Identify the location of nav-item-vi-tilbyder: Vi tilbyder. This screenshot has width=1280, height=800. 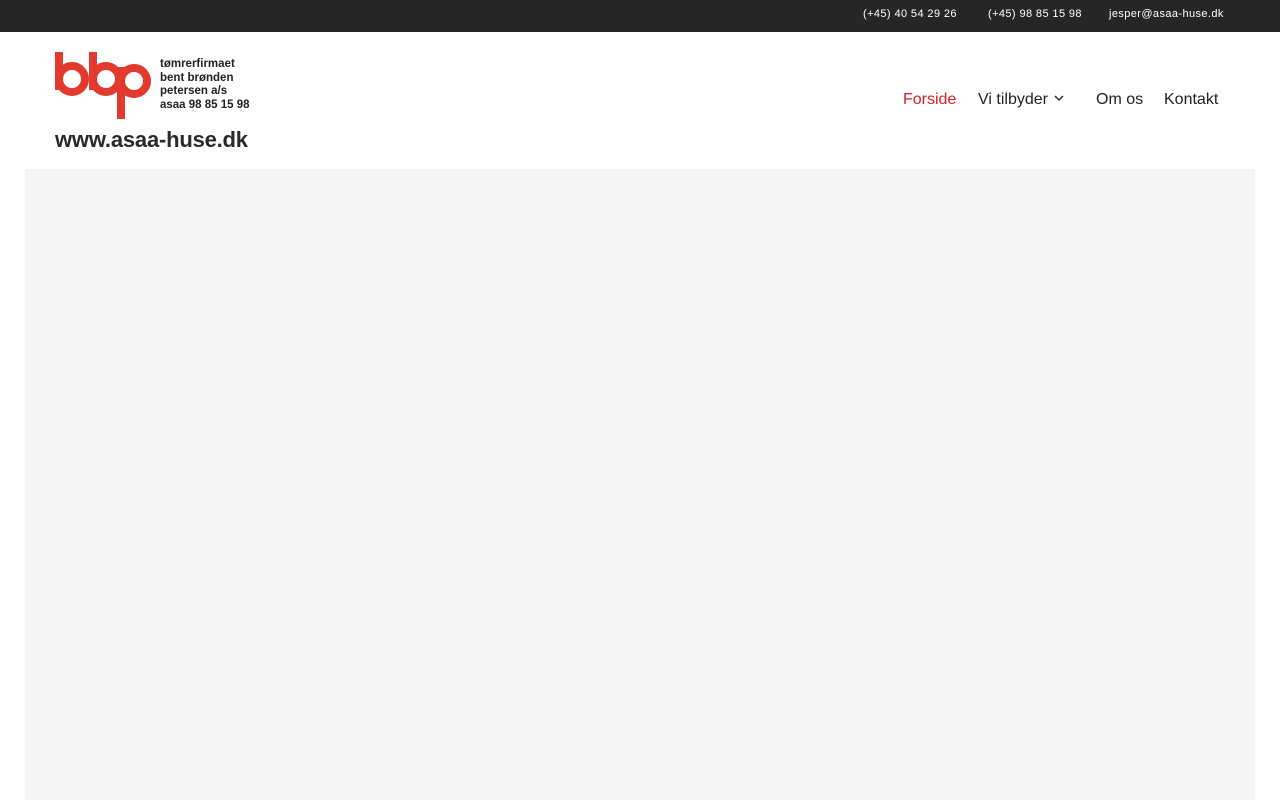
(1021, 100).